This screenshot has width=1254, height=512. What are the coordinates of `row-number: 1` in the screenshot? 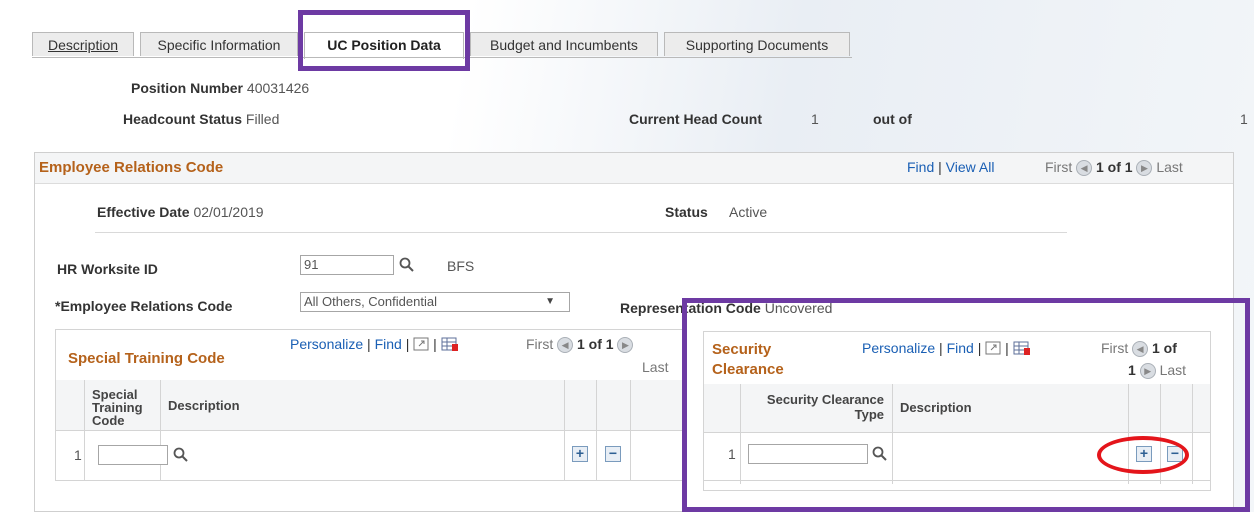 It's located at (78, 455).